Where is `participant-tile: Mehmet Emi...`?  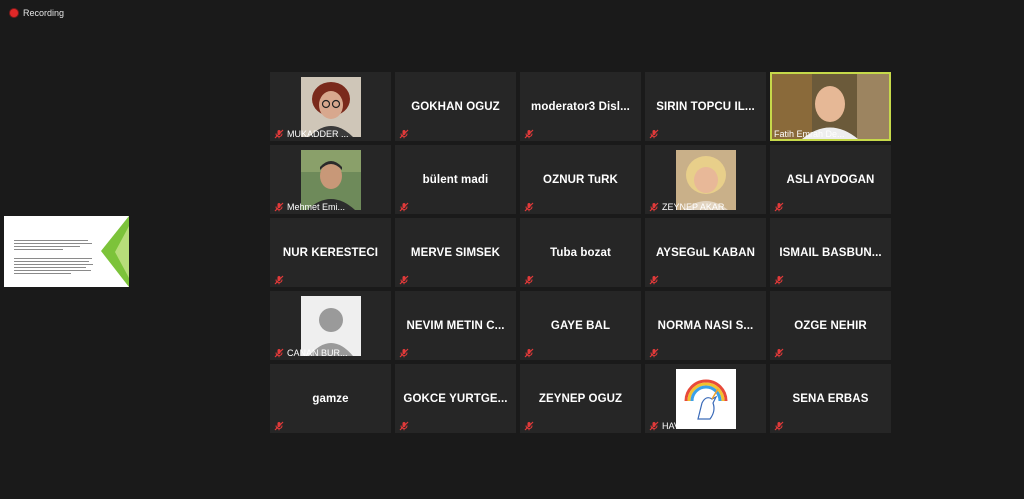 participant-tile: Mehmet Emi... is located at coordinates (330, 179).